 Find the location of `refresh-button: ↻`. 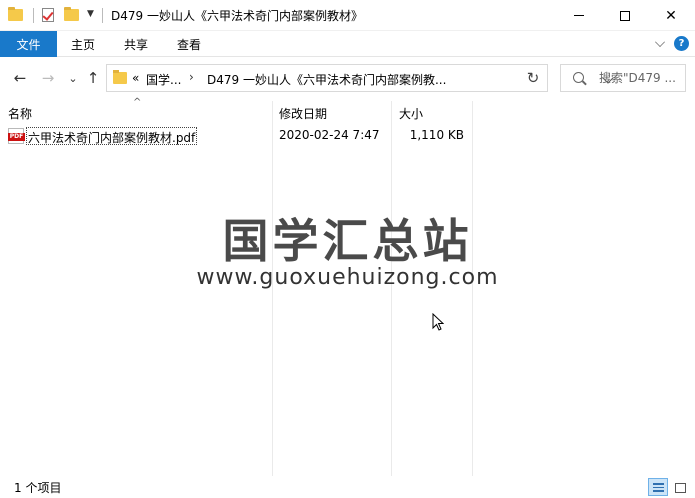

refresh-button: ↻ is located at coordinates (533, 78).